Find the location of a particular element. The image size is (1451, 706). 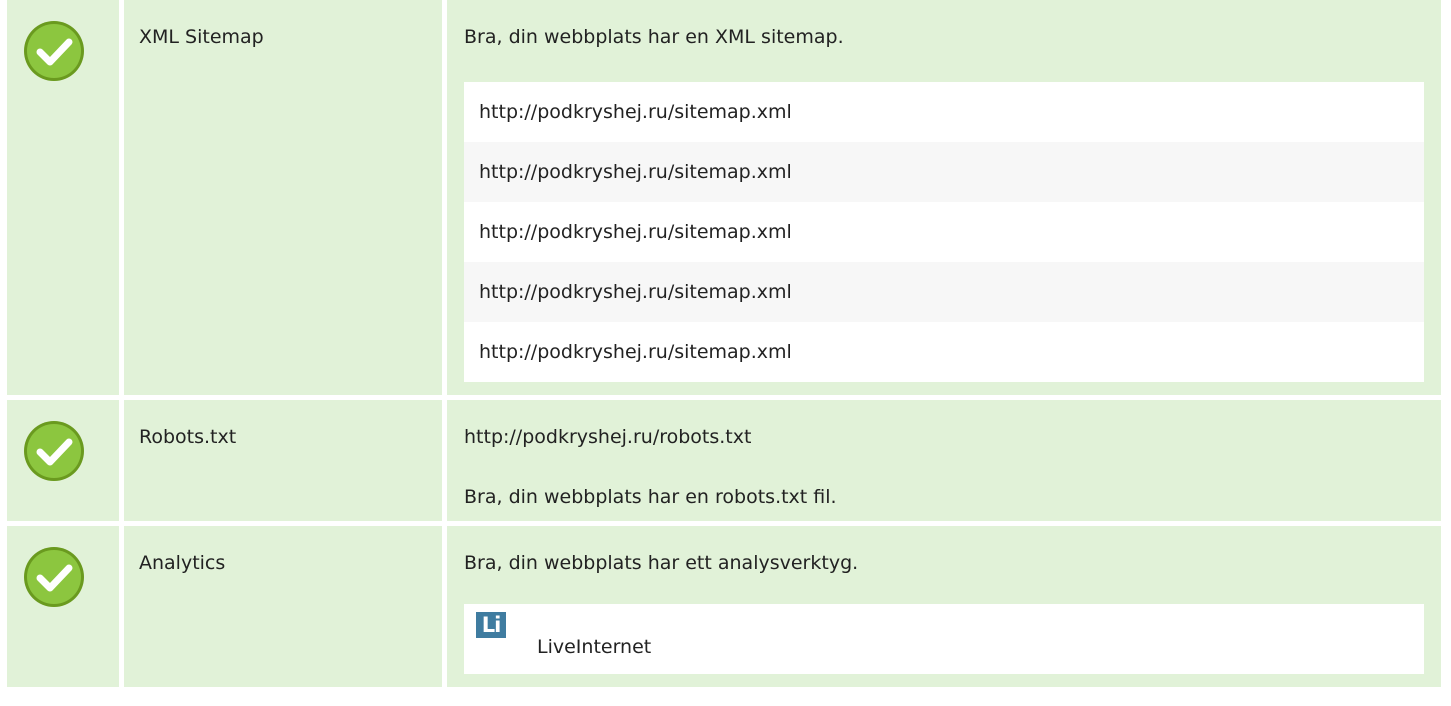

row-label: XML Sitemap is located at coordinates (283, 197).